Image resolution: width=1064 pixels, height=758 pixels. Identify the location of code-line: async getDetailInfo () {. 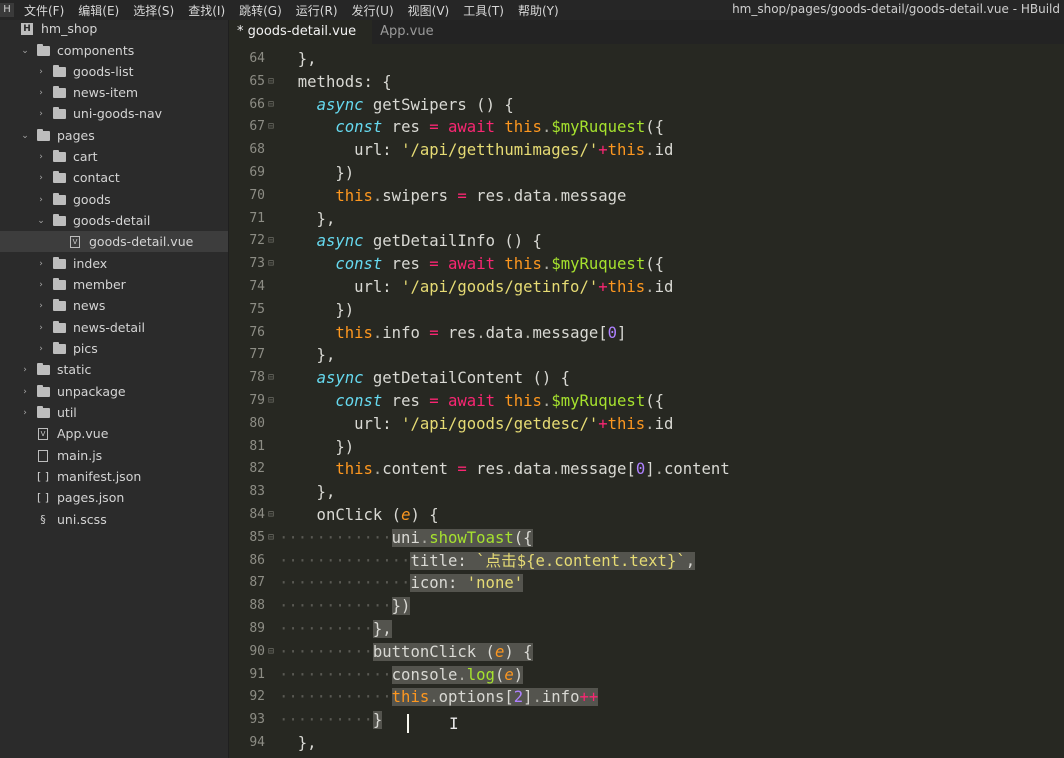
(410, 241).